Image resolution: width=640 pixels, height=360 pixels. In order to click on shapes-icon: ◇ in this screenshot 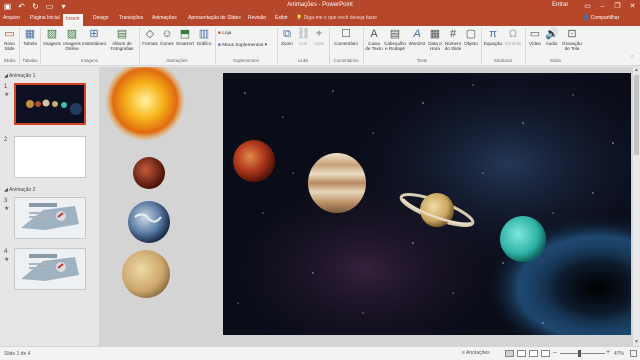, I will do `click(150, 34)`.